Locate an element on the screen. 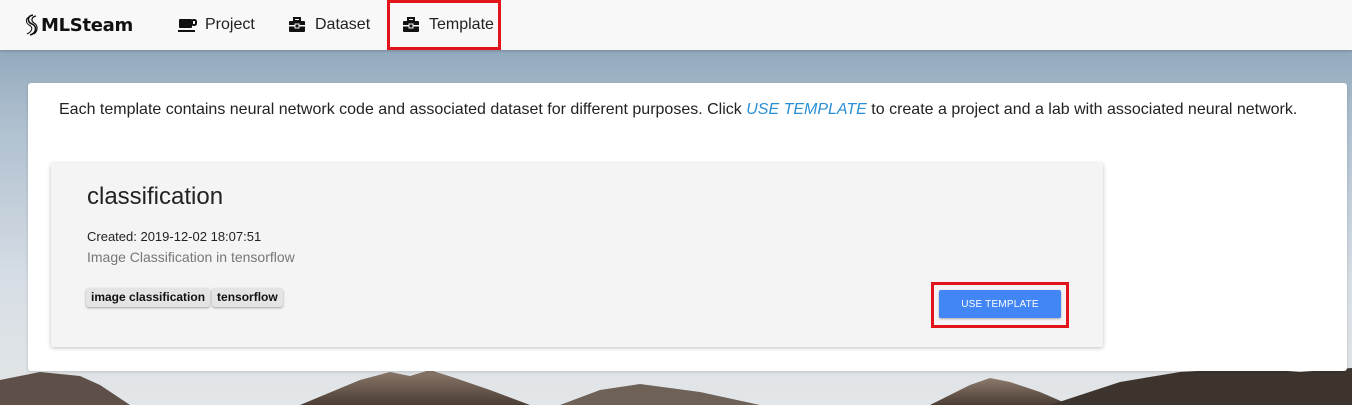 This screenshot has height=405, width=1352. nav-item-dataset: Dataset is located at coordinates (329, 25).